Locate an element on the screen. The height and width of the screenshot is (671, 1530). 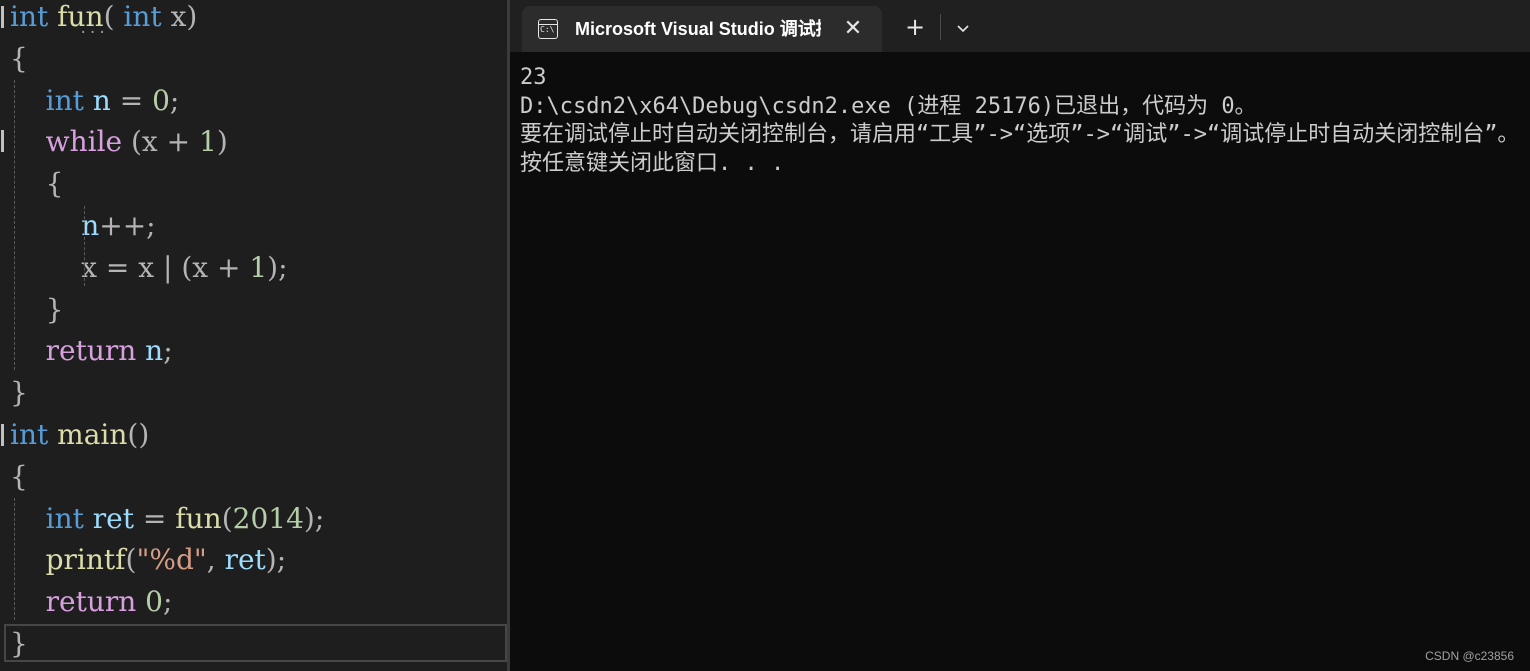
close-icon: ✕ is located at coordinates (853, 29).